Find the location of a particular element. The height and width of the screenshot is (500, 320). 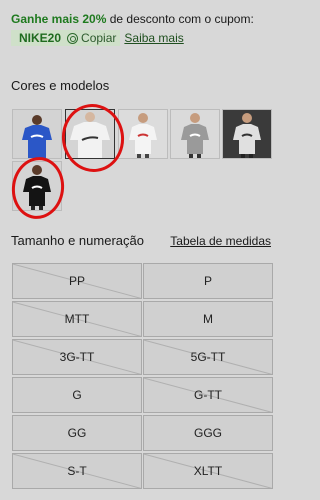

size-option-ggg: GGG is located at coordinates (208, 433).